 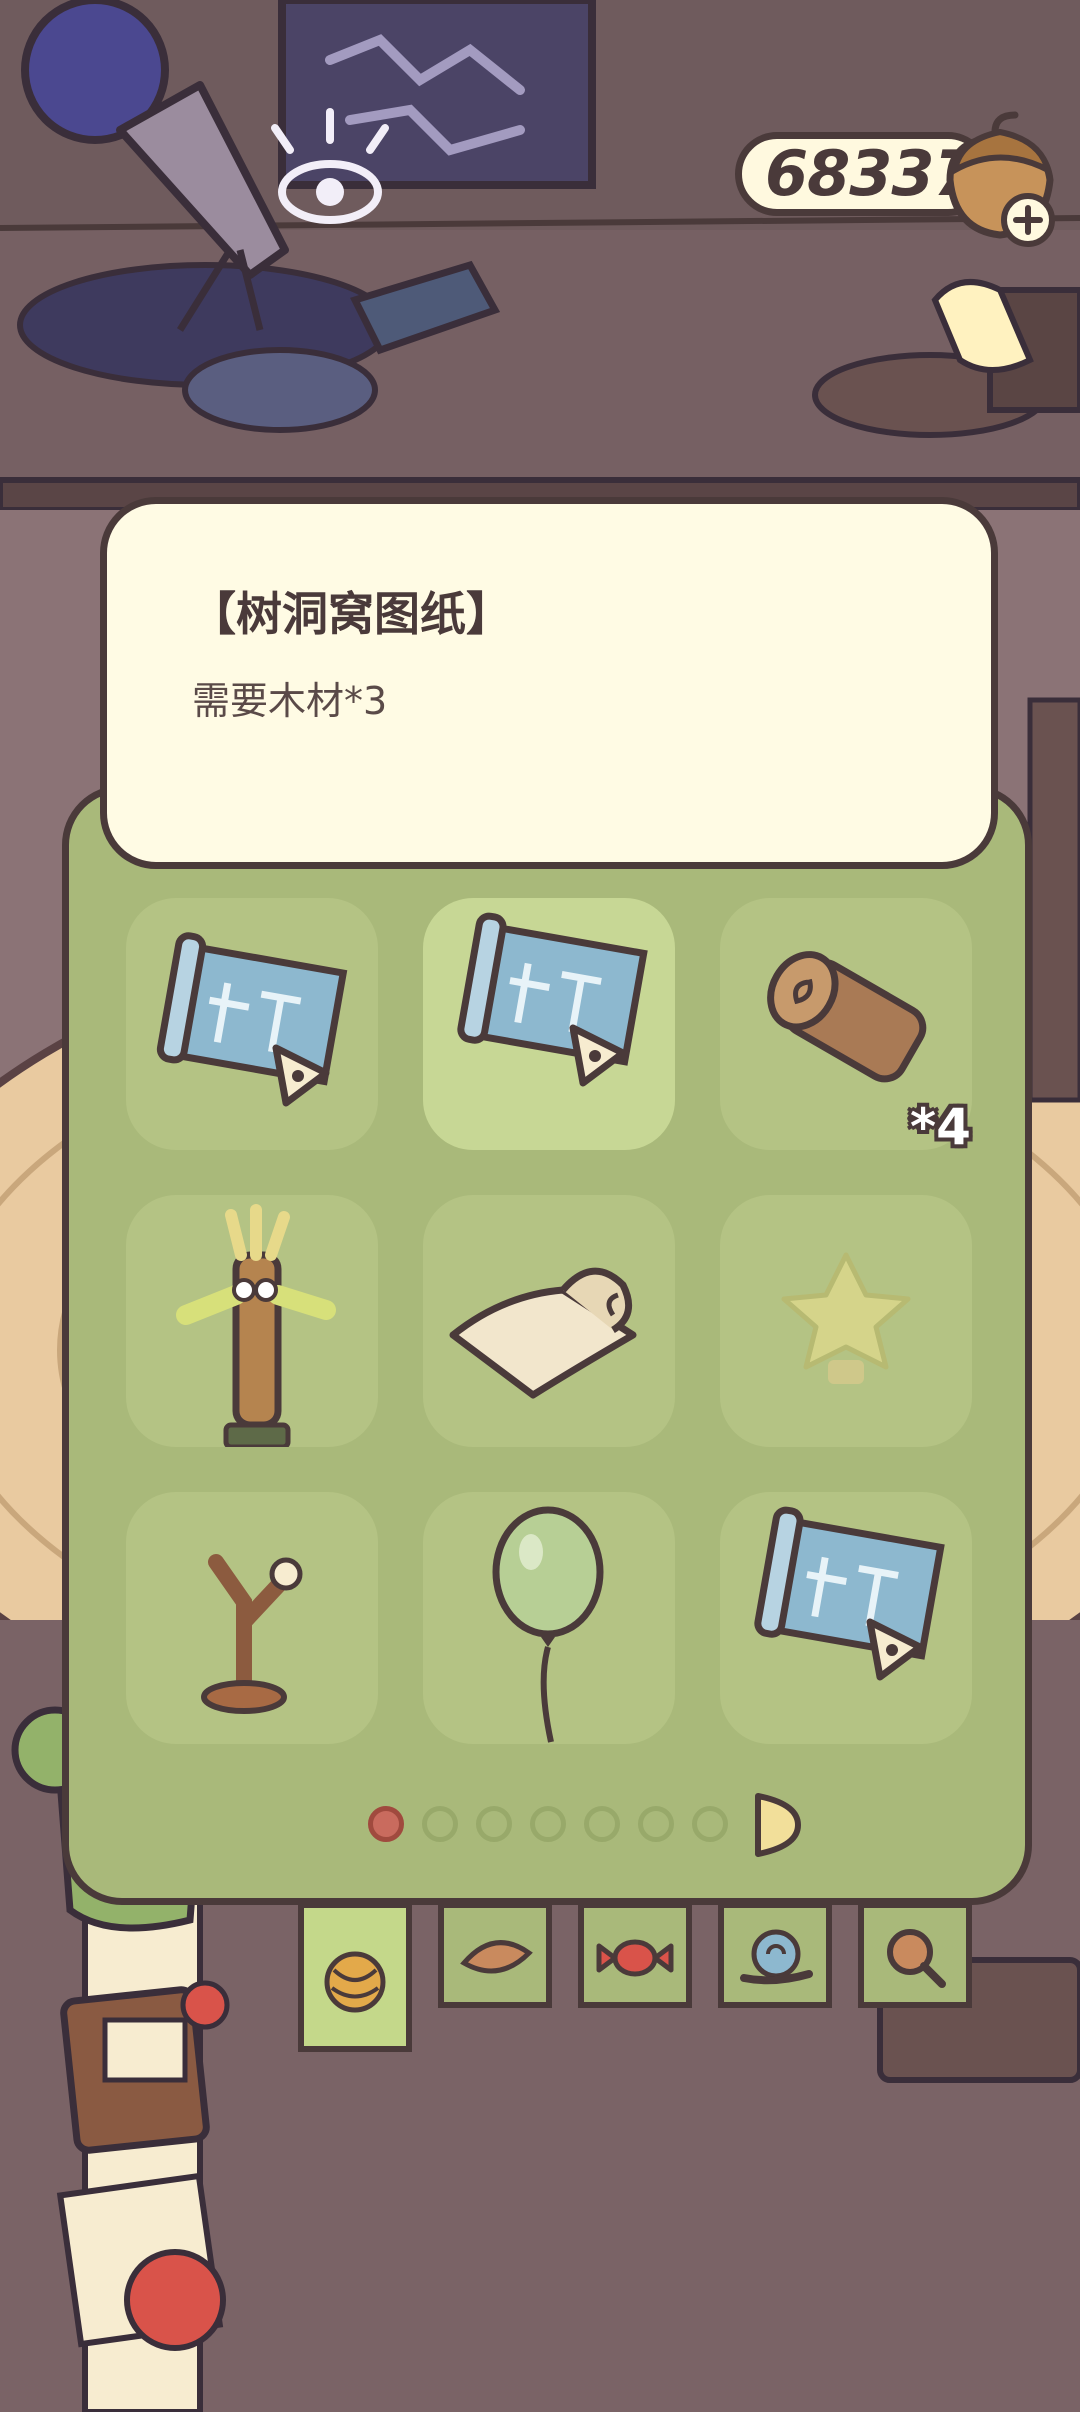 What do you see at coordinates (252, 1634) in the screenshot?
I see `branch-lamp-icon` at bounding box center [252, 1634].